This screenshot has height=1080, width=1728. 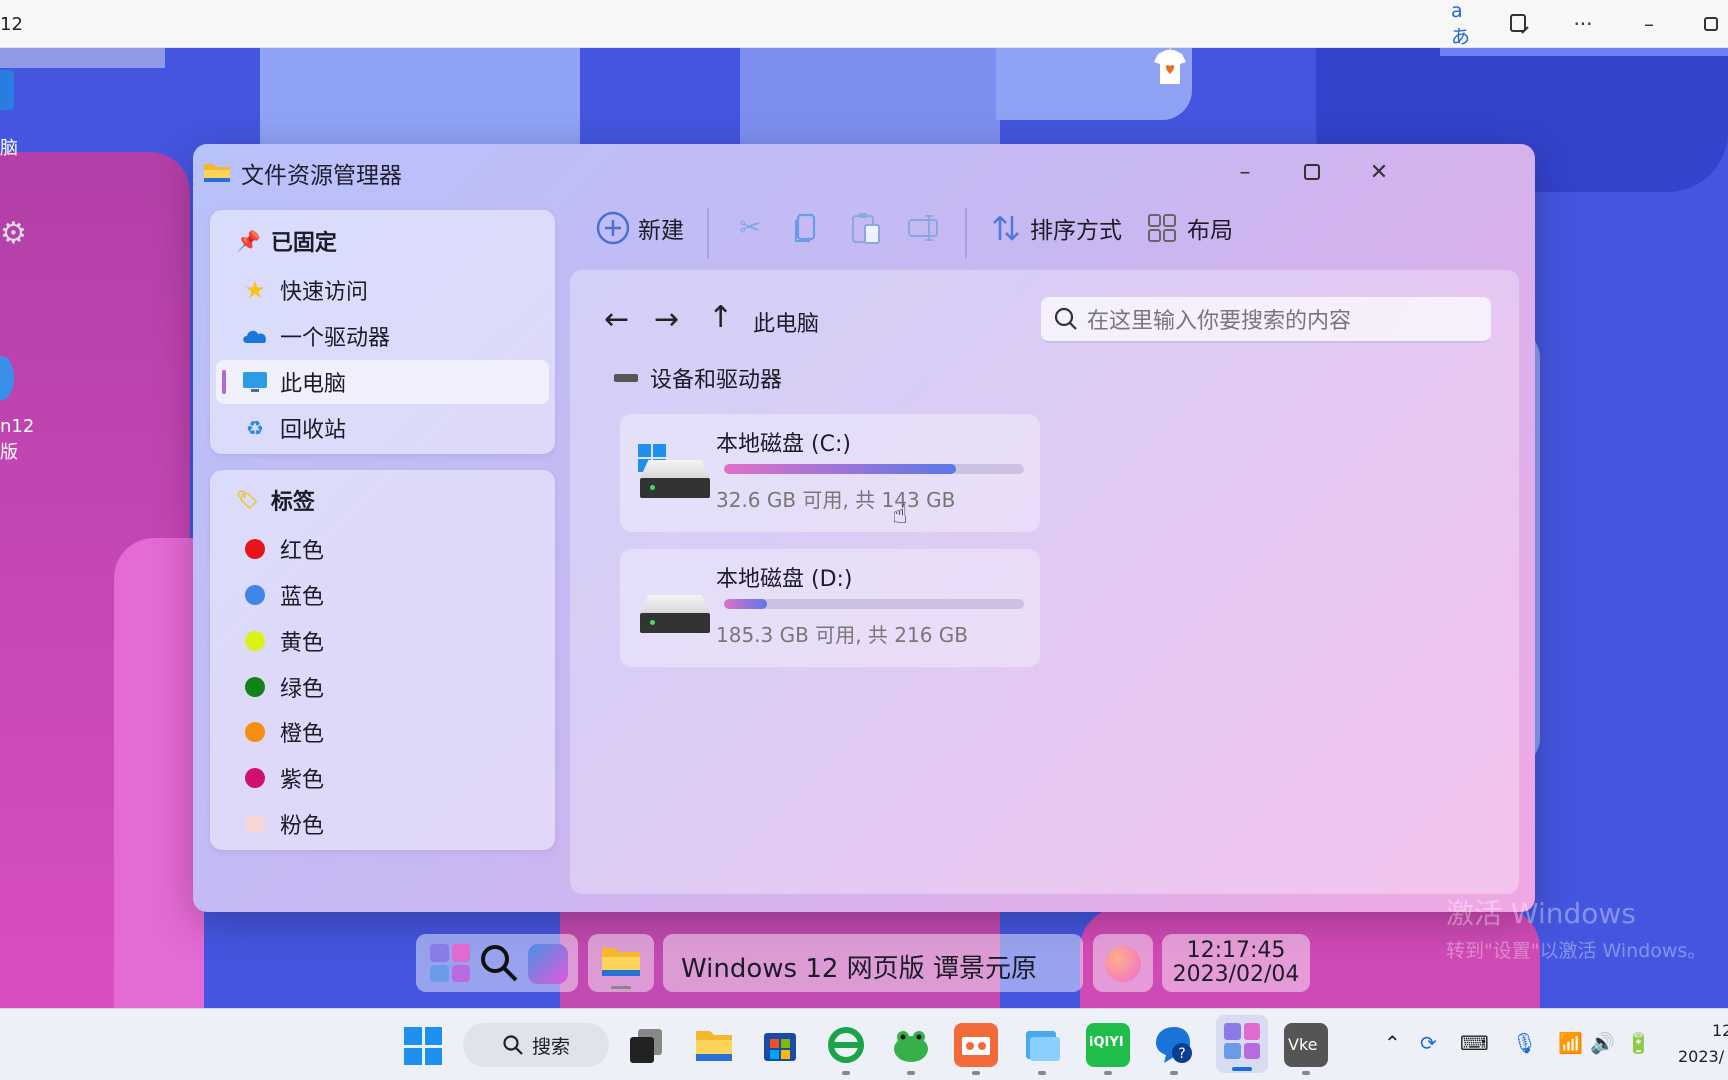 I want to click on keyboard-icon: ⌨, so click(x=1474, y=1043).